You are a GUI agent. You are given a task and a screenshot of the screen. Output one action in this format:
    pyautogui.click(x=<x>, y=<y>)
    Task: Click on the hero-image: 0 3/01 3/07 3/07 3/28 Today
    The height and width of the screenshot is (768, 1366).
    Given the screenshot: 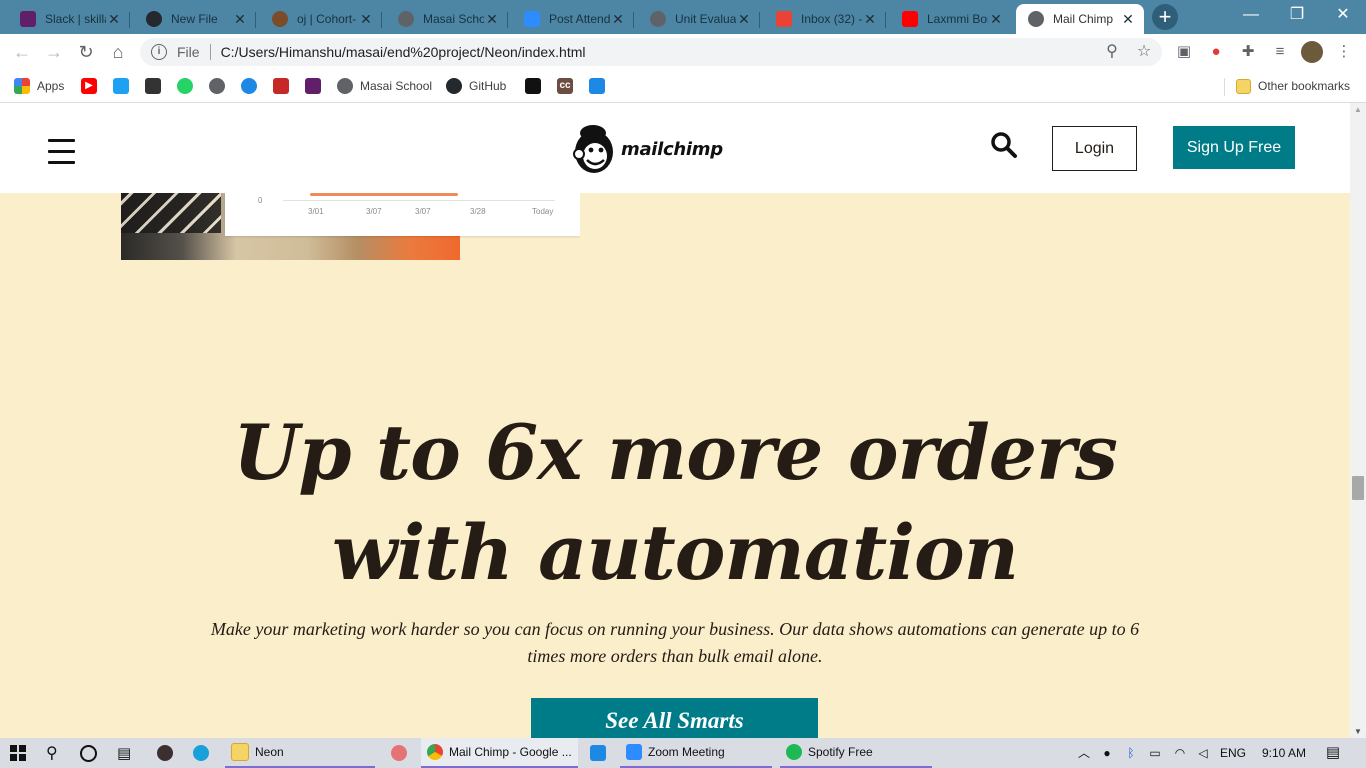 What is the action you would take?
    pyautogui.click(x=350, y=226)
    